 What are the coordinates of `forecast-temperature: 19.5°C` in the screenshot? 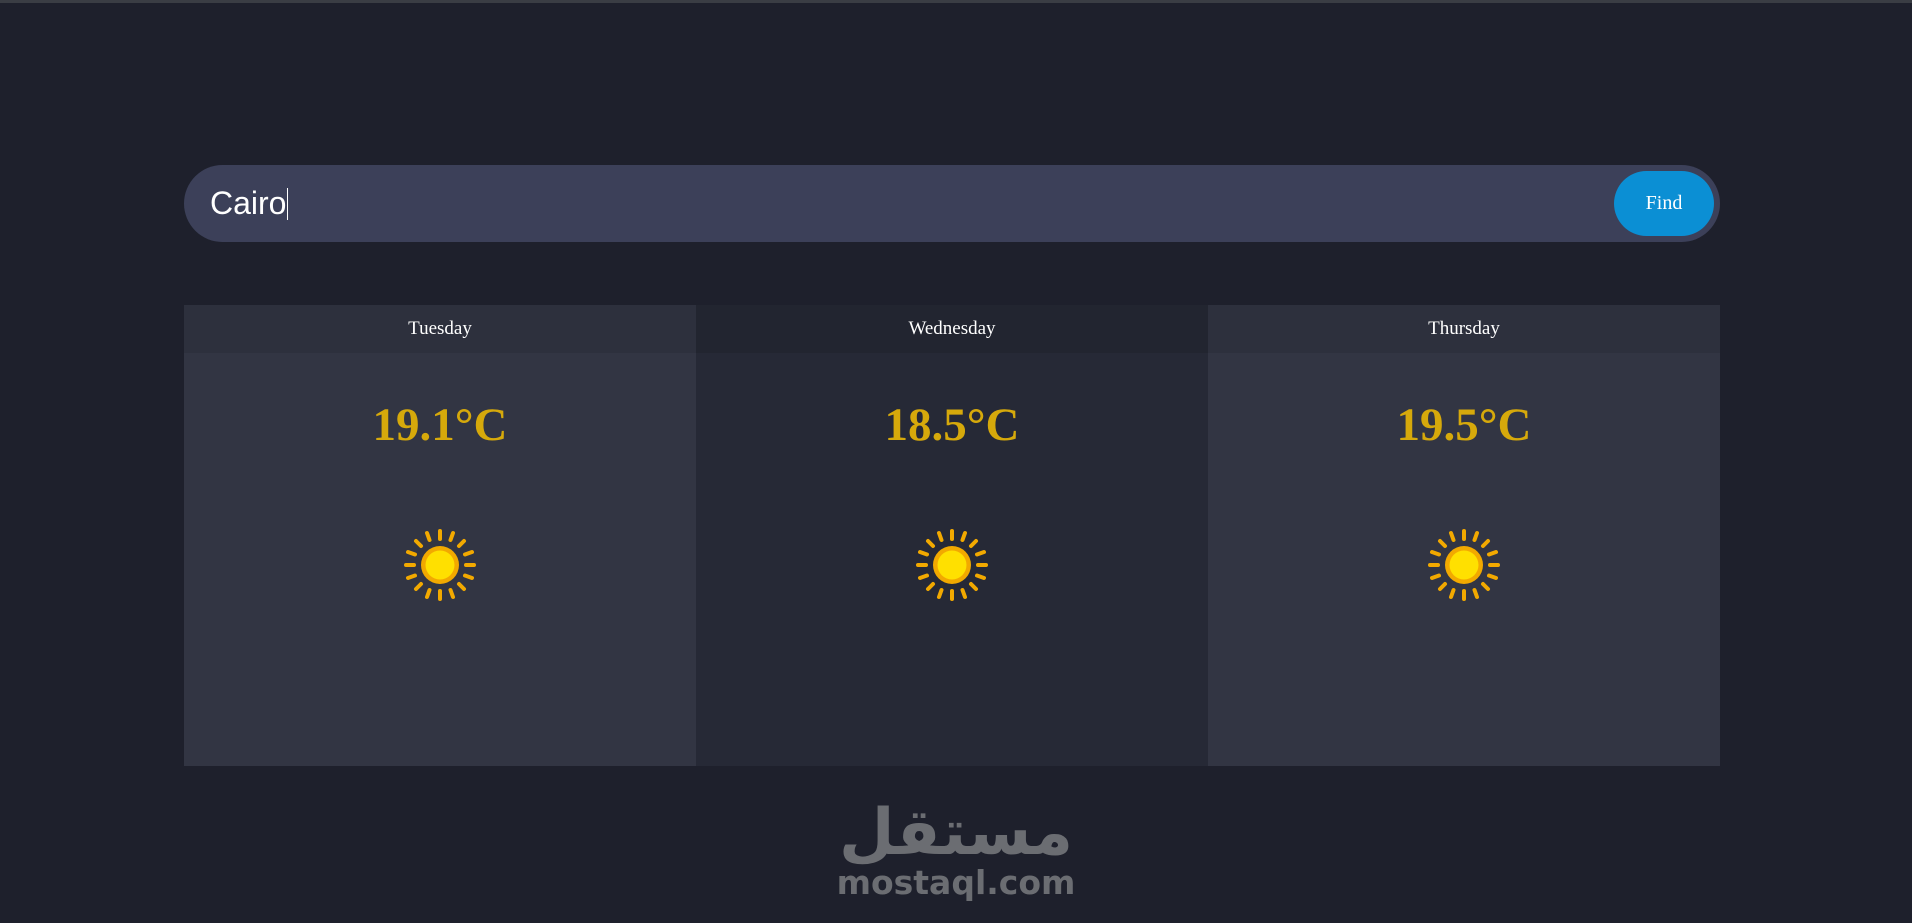 It's located at (1464, 425).